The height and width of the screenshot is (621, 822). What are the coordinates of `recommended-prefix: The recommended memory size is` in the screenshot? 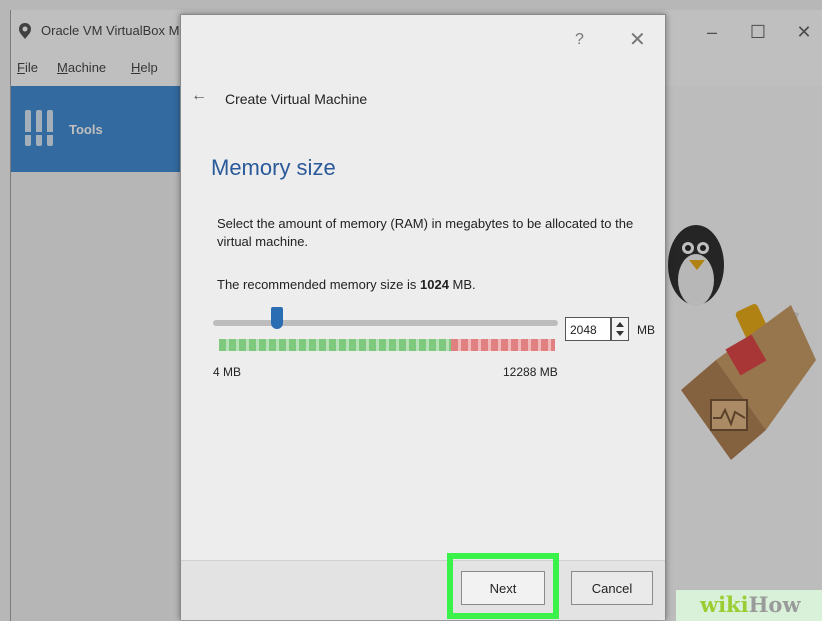 It's located at (319, 284).